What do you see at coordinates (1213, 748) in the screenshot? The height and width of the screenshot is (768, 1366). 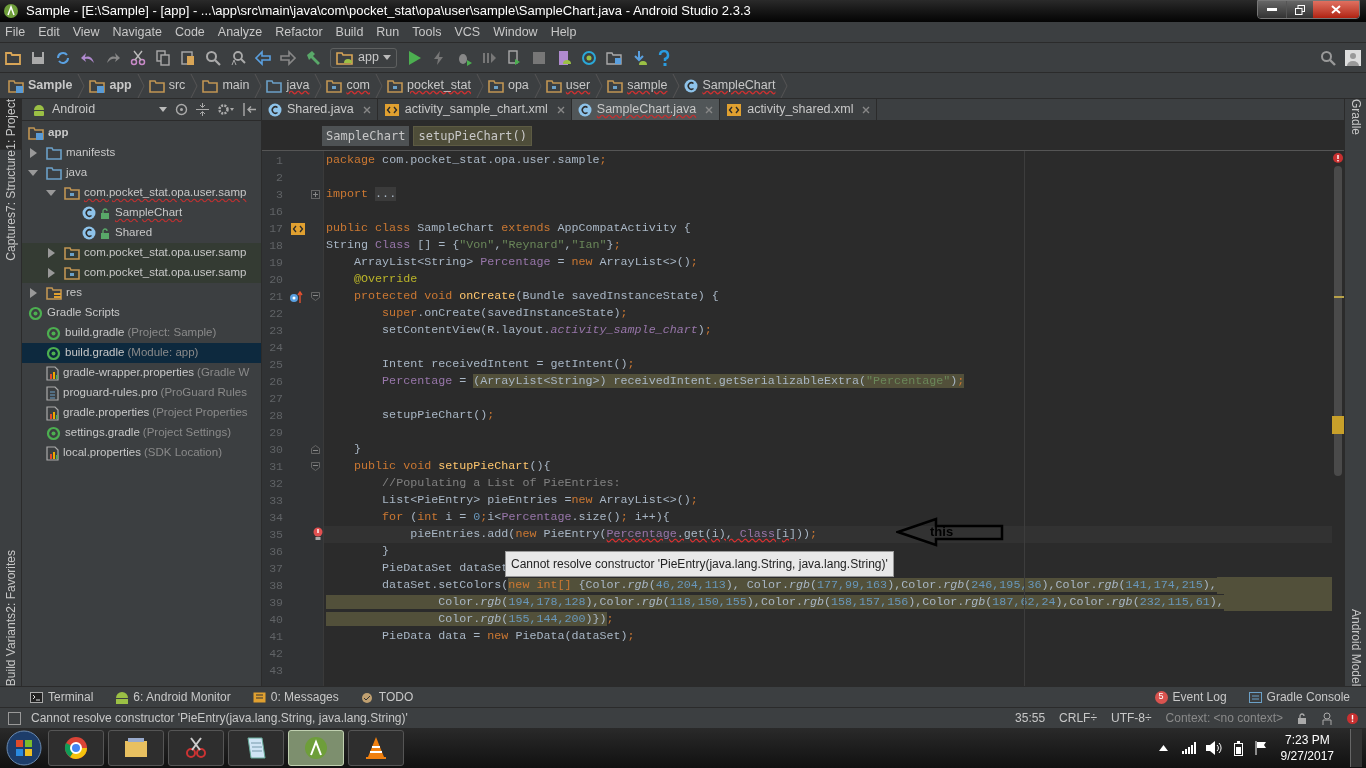 I see `speaker-icon` at bounding box center [1213, 748].